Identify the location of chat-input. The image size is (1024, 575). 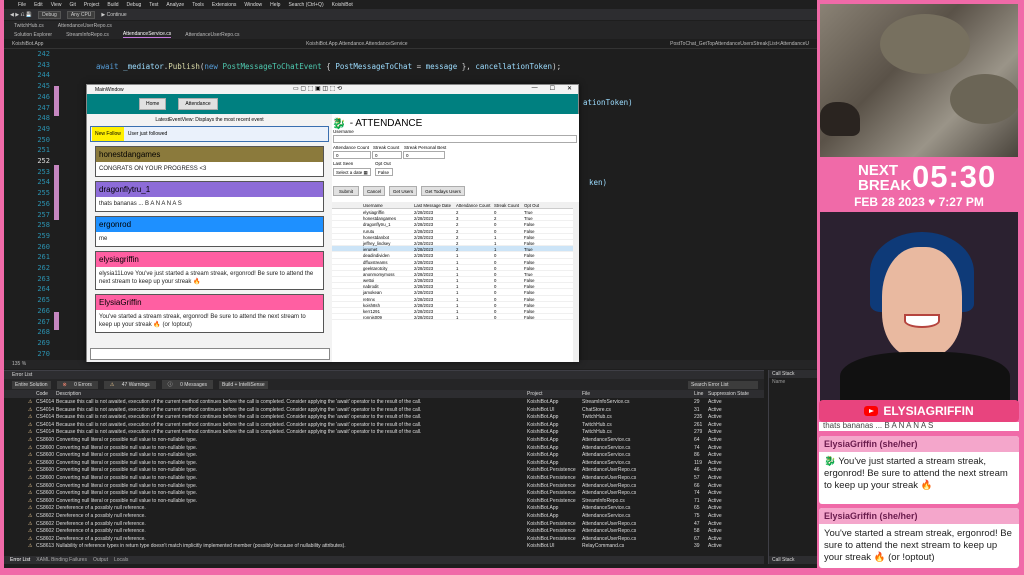
(210, 354).